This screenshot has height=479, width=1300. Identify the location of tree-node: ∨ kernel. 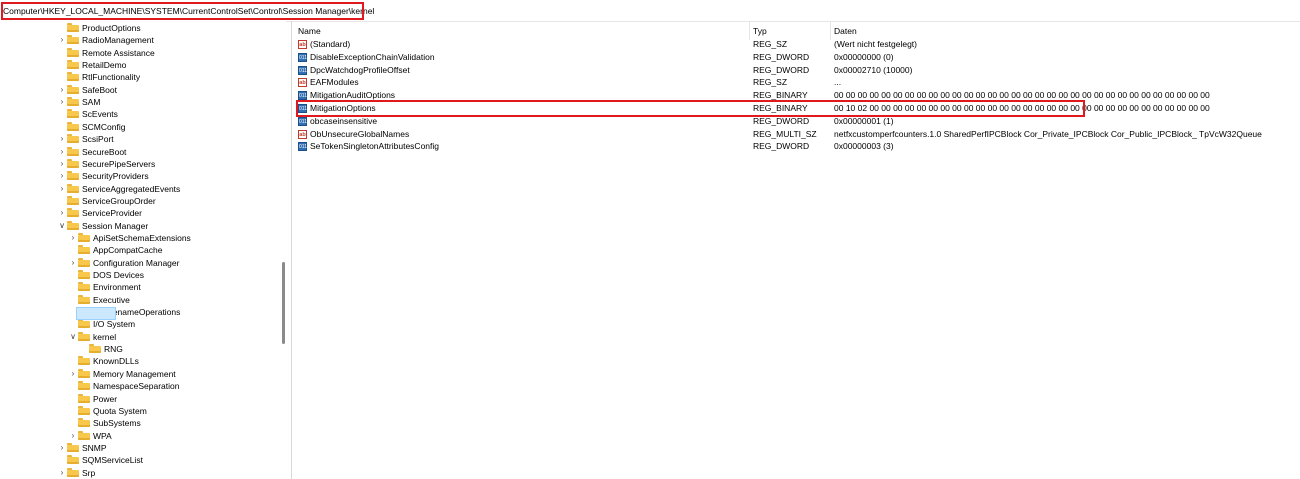
(141, 337).